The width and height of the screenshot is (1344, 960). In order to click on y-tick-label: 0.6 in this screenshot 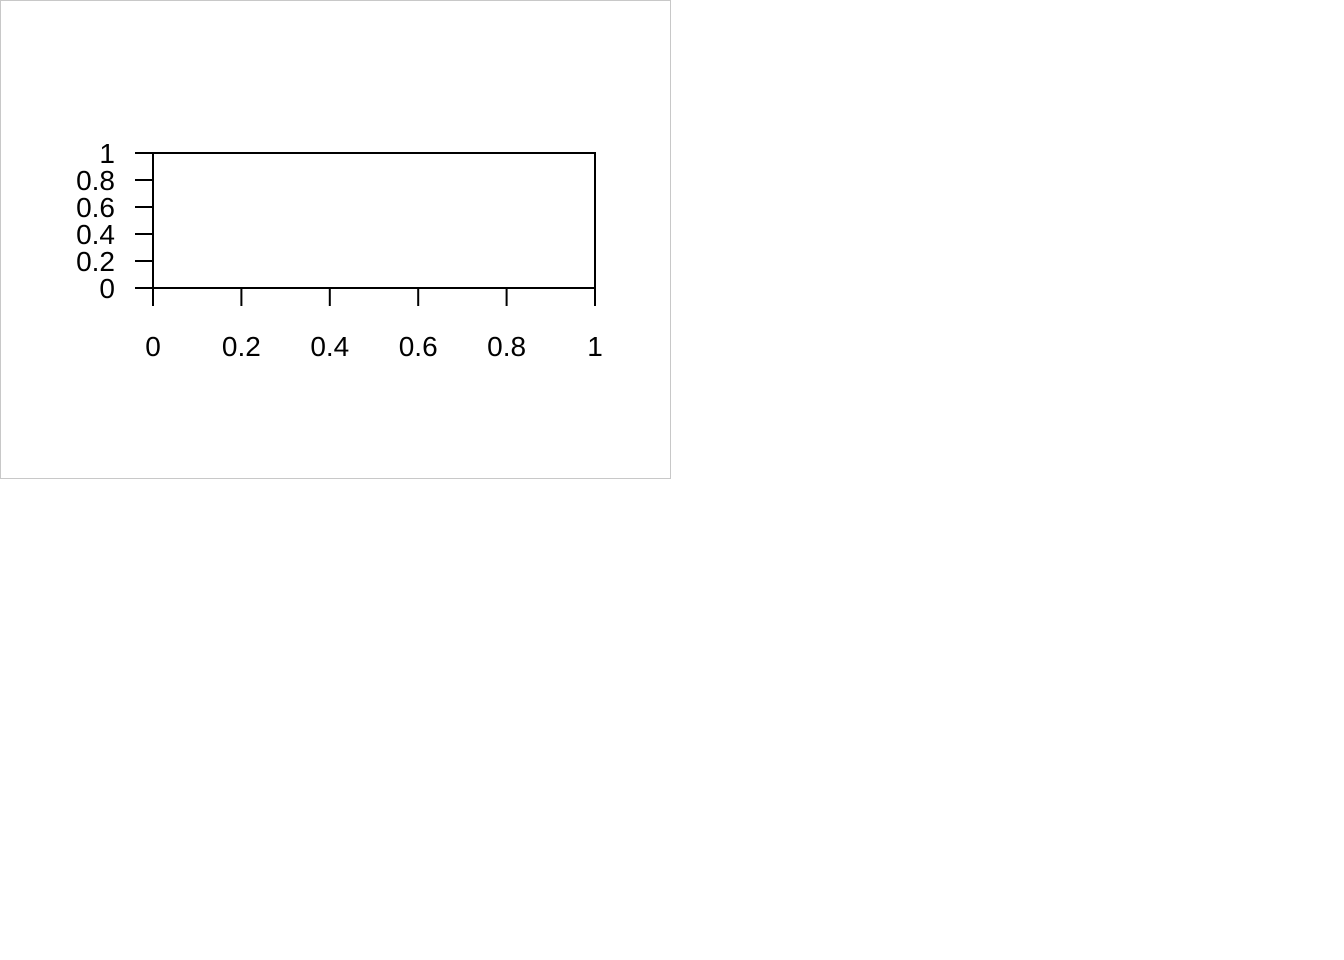, I will do `click(95, 207)`.